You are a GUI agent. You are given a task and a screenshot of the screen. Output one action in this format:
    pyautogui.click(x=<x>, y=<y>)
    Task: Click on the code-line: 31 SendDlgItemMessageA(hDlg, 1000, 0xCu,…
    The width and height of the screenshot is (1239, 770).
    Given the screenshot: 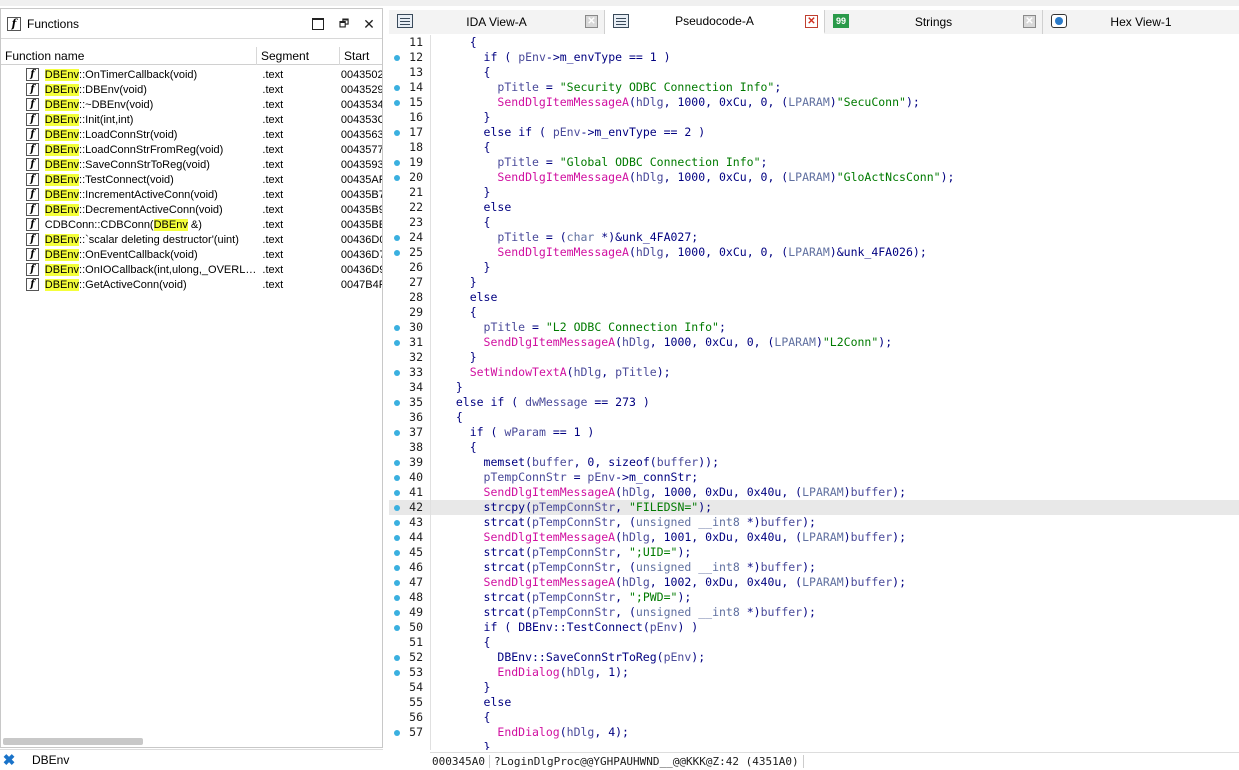 What is the action you would take?
    pyautogui.click(x=814, y=342)
    